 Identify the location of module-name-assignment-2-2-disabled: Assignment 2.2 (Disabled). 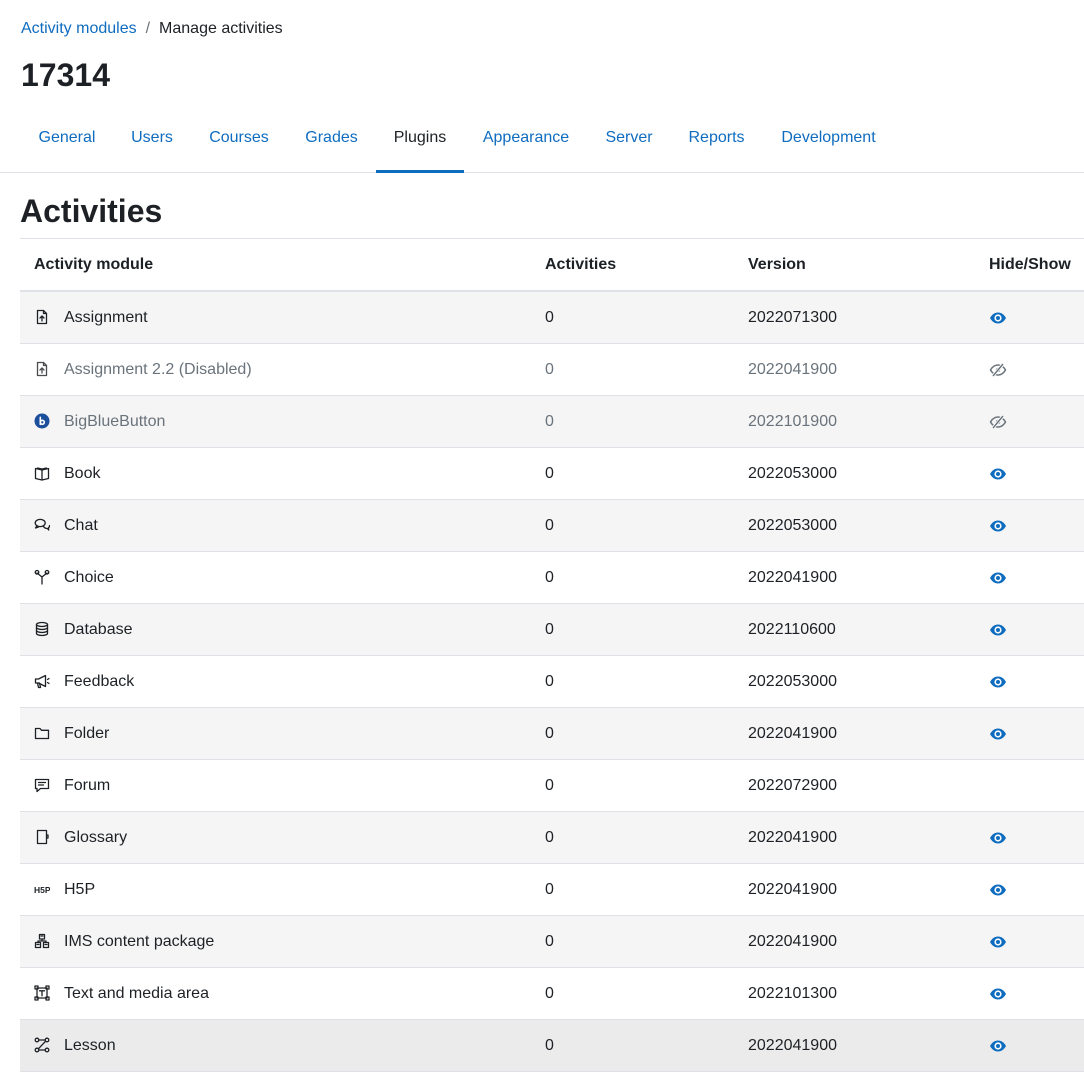
(158, 369).